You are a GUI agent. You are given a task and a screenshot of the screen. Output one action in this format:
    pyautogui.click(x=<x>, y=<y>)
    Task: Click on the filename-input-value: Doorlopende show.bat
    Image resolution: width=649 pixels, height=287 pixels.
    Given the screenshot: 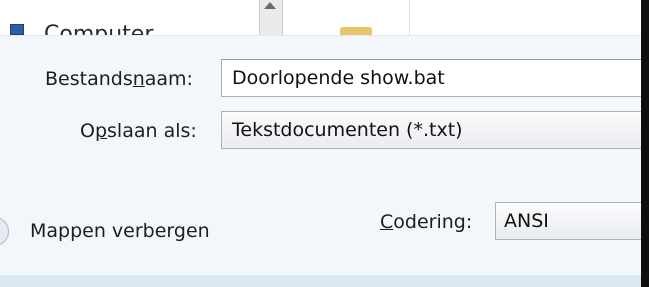 What is the action you would take?
    pyautogui.click(x=338, y=78)
    